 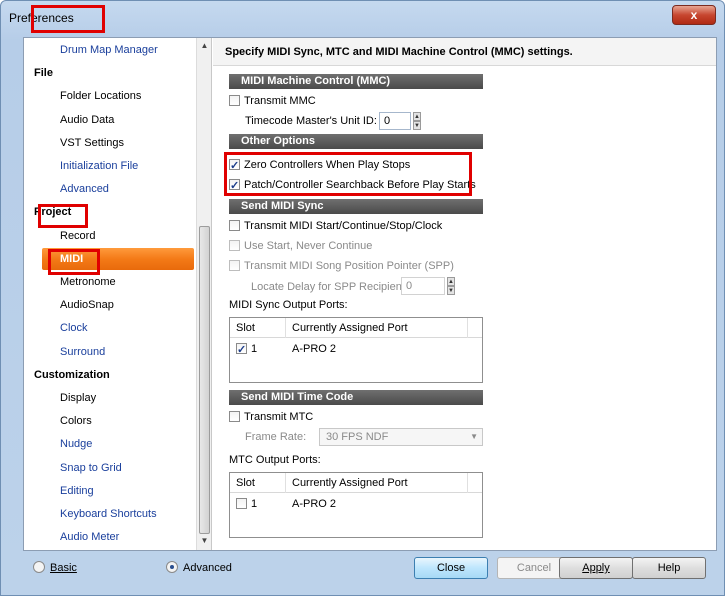 I want to click on transmit-mtc-checkbox: Transmit MTC, so click(x=271, y=417).